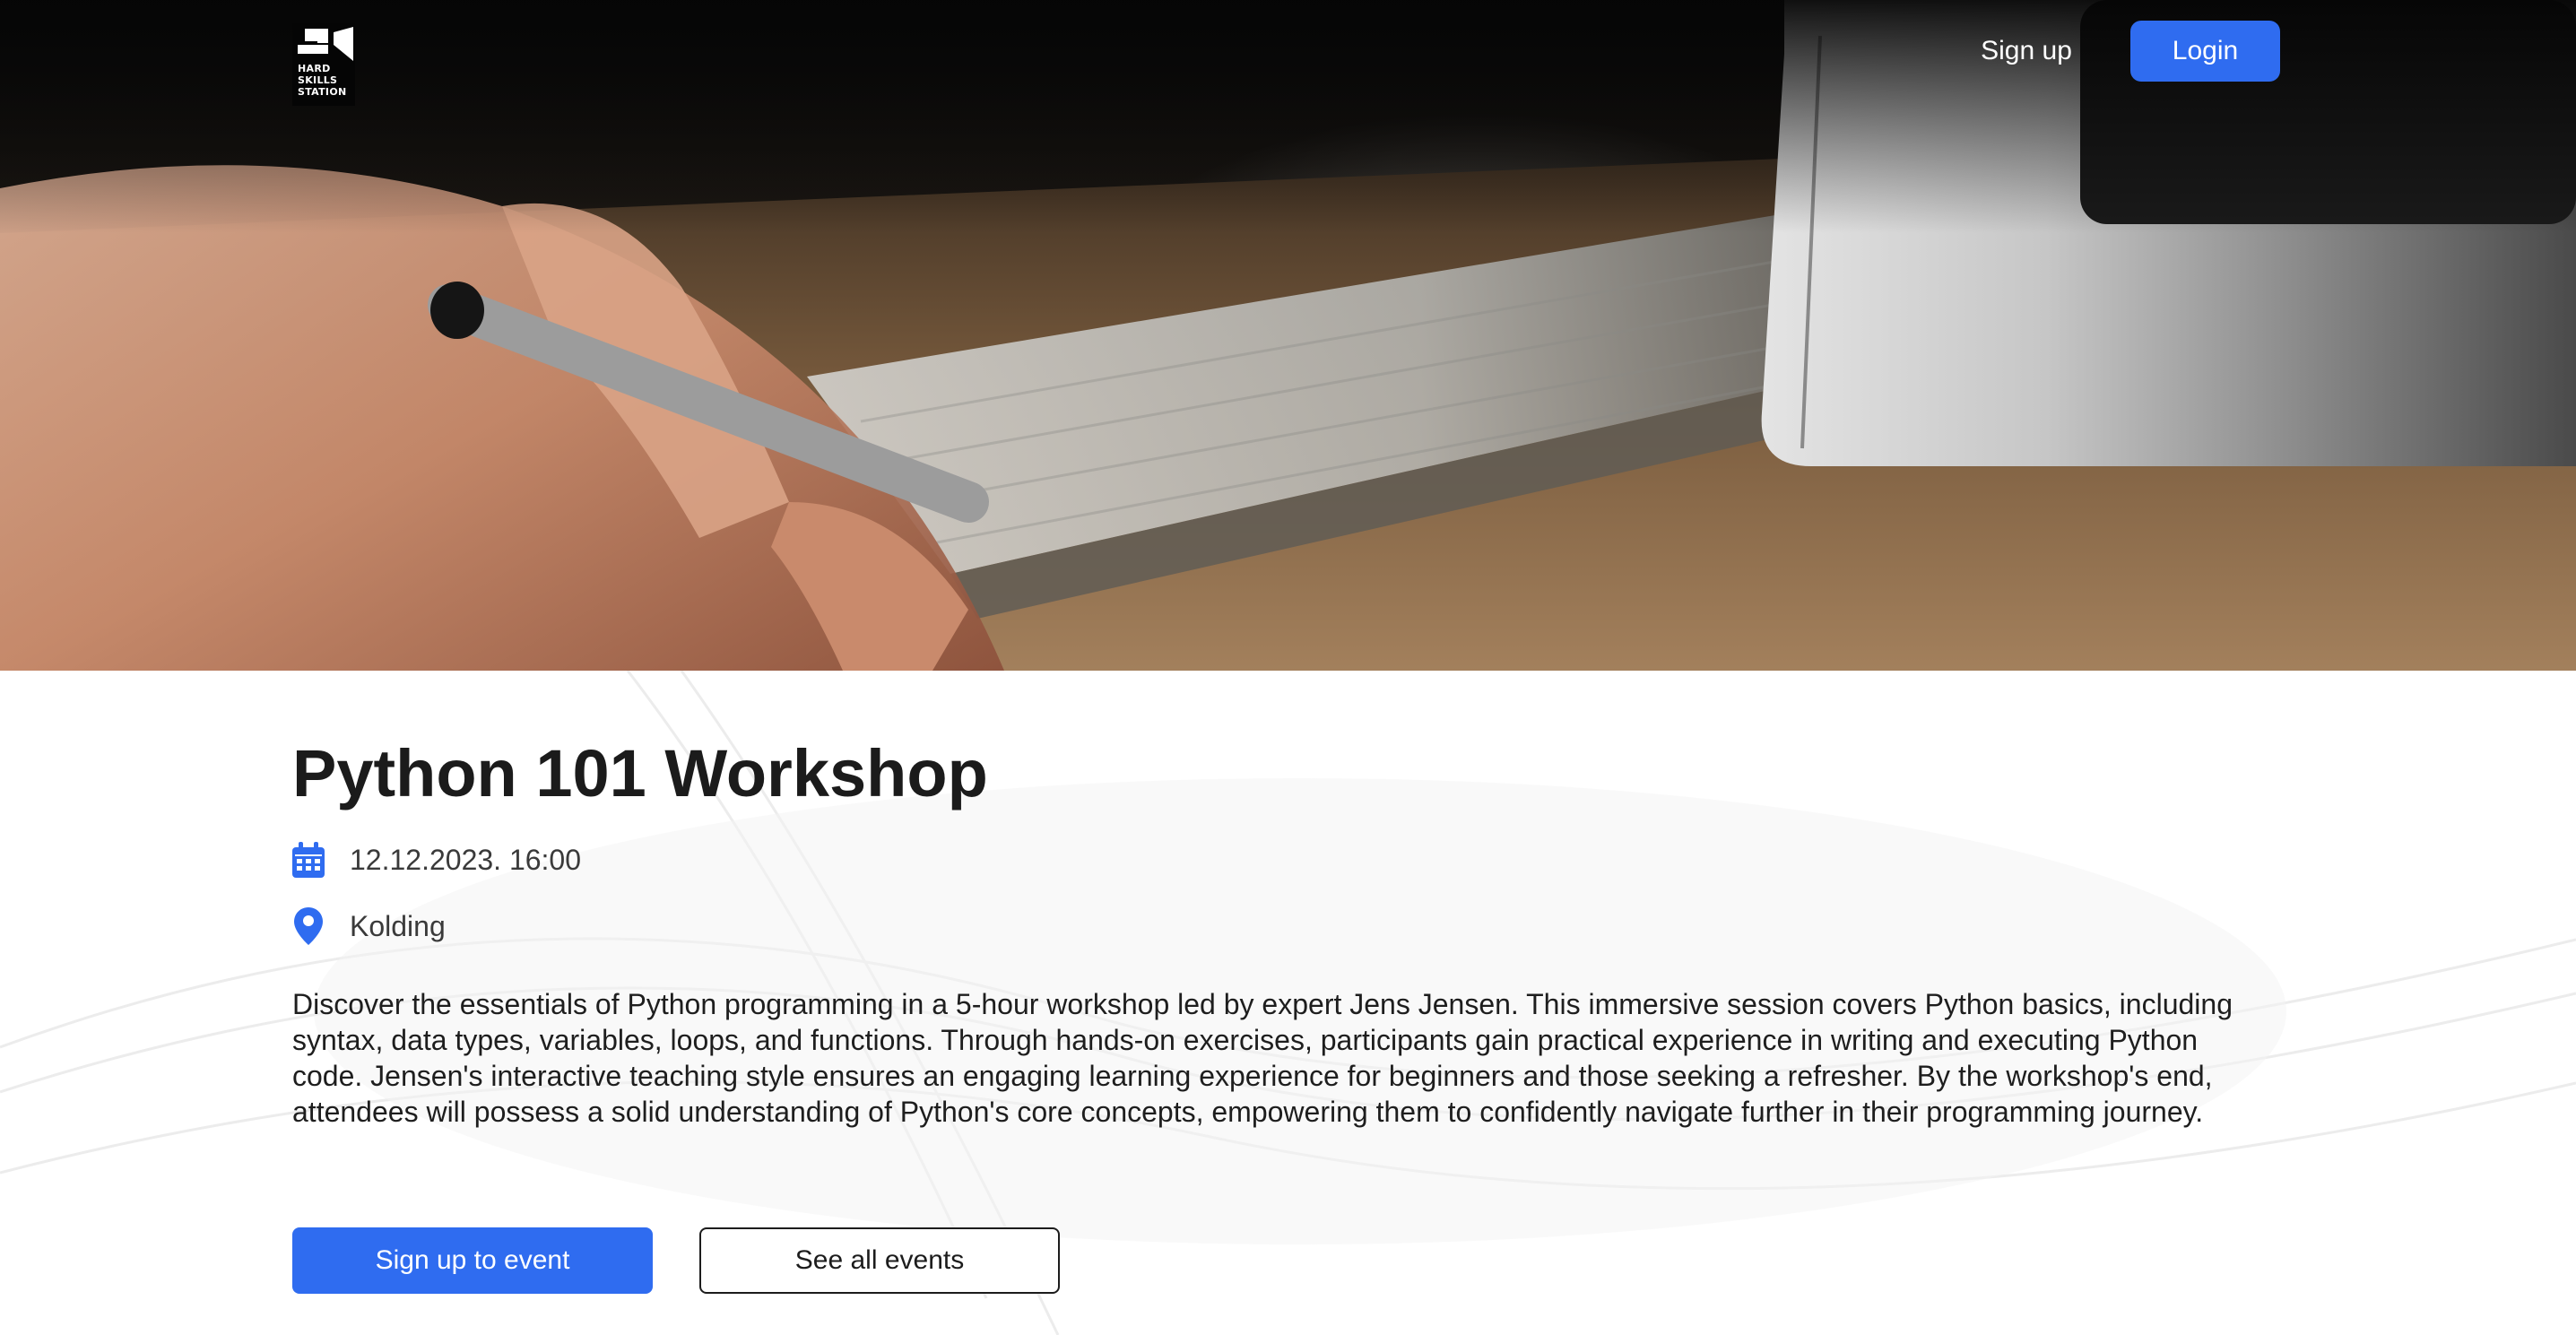 This screenshot has width=2576, height=1335. I want to click on logo-mark-icon, so click(325, 44).